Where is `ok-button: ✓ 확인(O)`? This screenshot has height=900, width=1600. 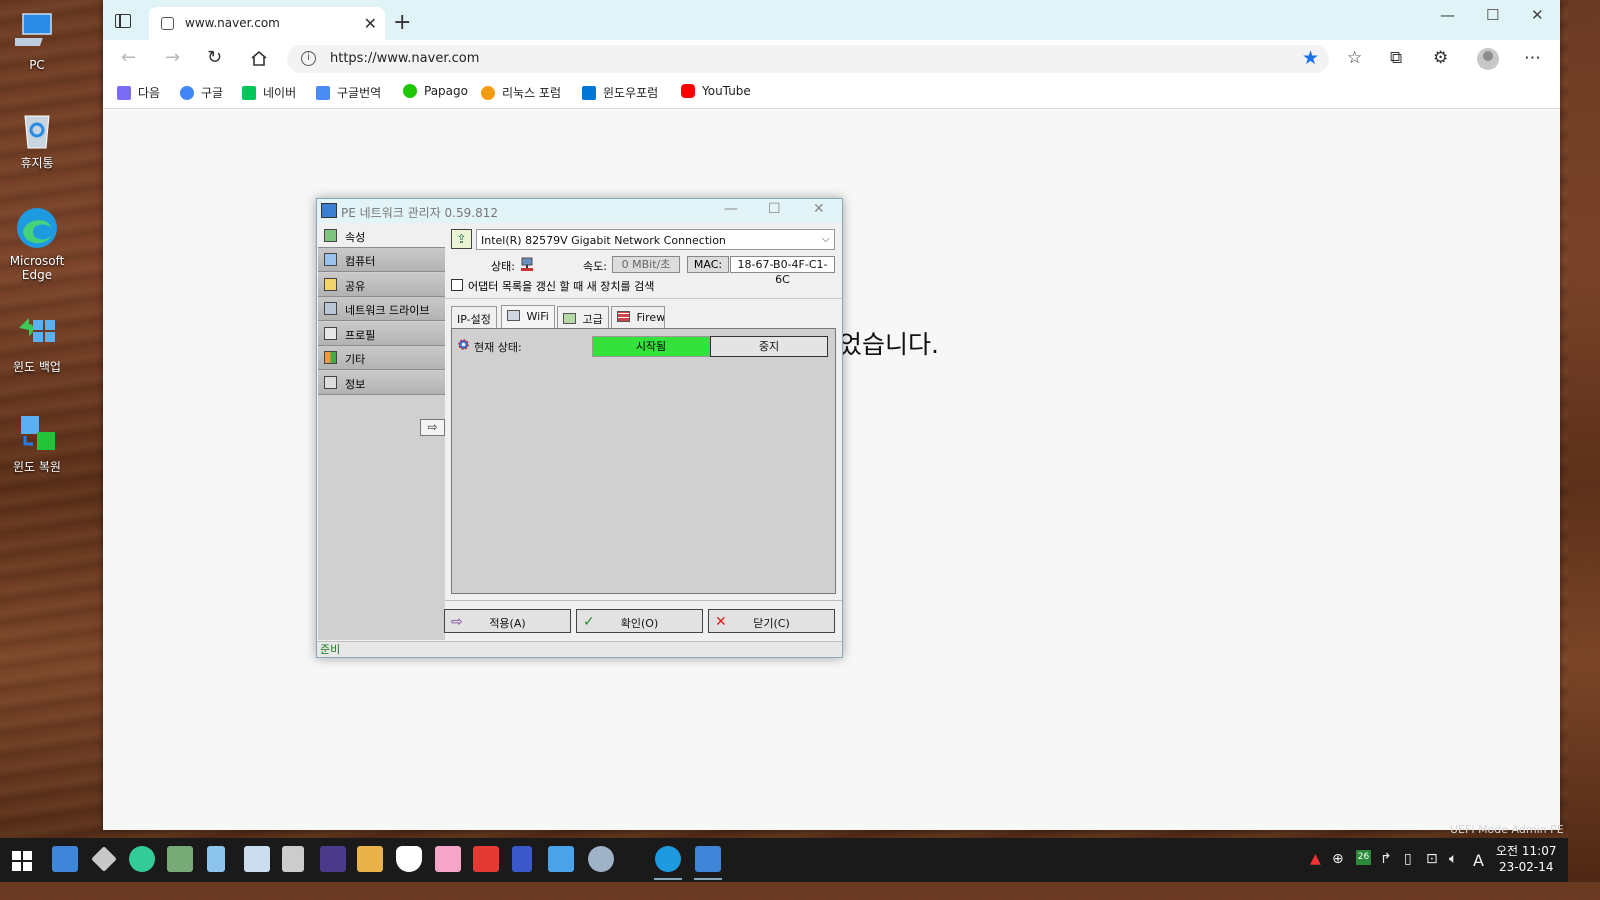
ok-button: ✓ 확인(O) is located at coordinates (639, 621).